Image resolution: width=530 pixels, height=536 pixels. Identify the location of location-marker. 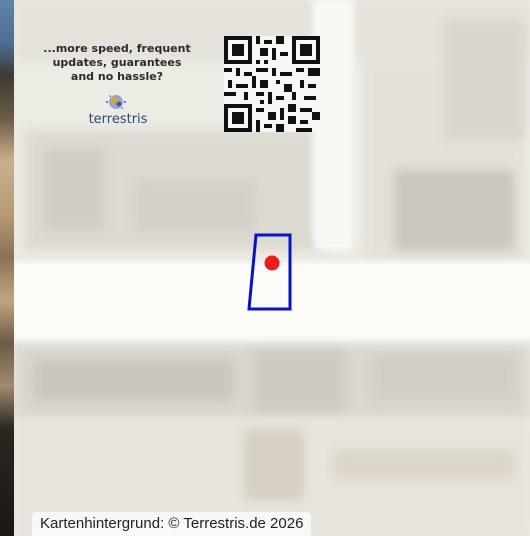
(272, 263).